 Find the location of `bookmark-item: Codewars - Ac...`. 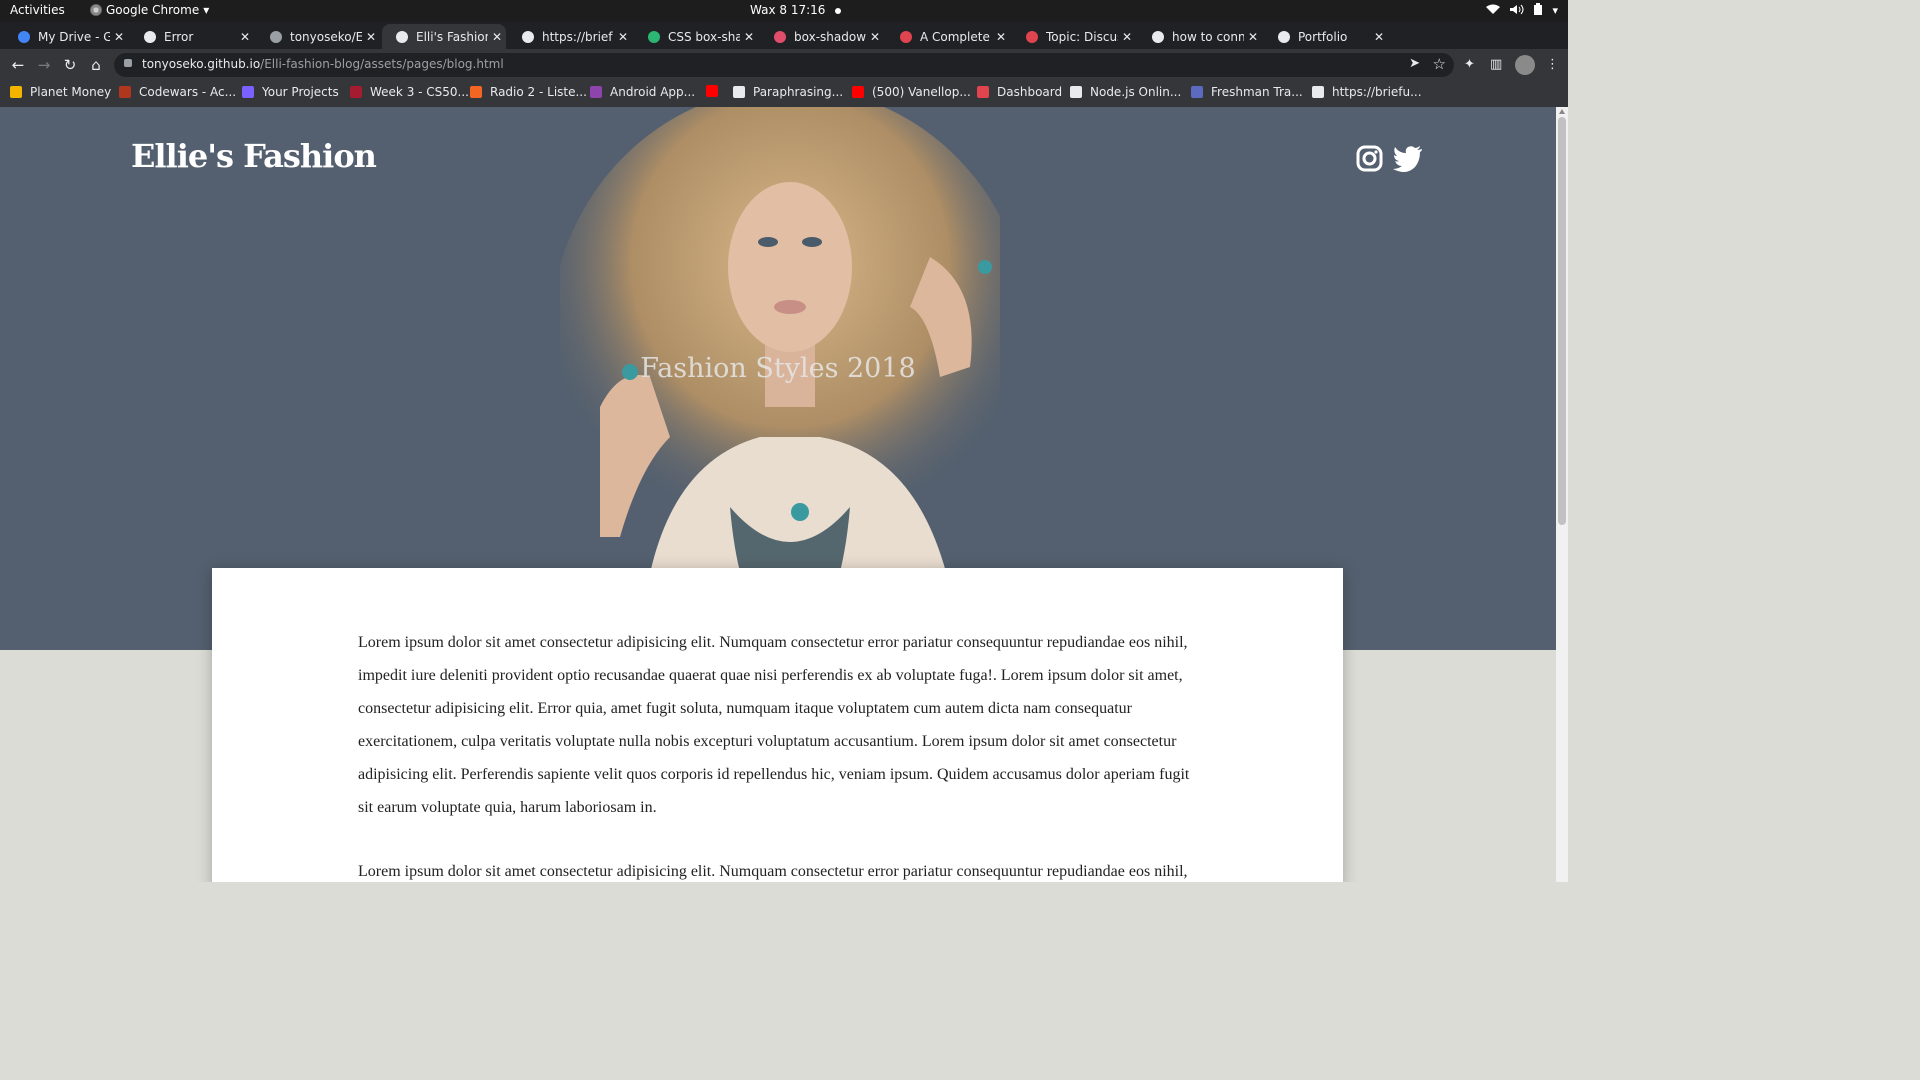

bookmark-item: Codewars - Ac... is located at coordinates (177, 92).